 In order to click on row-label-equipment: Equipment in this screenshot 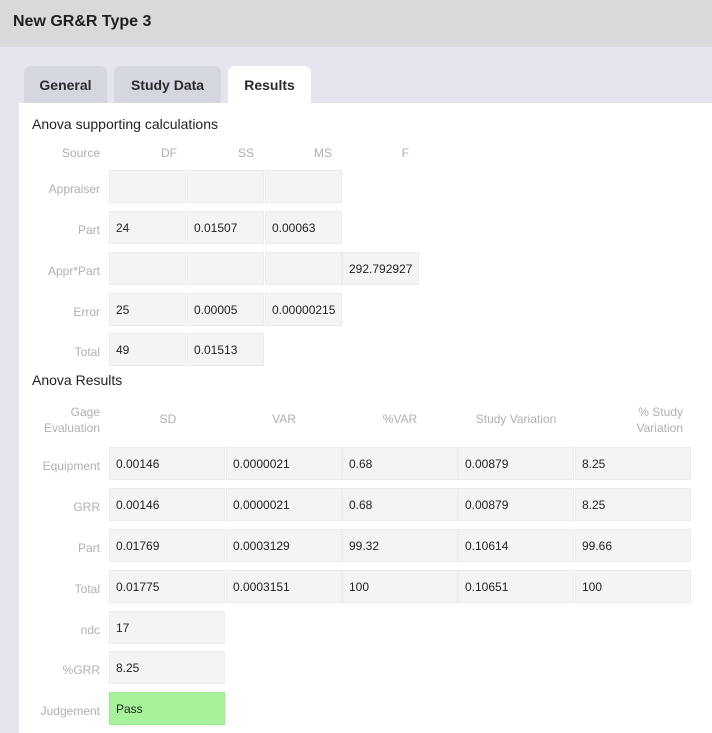, I will do `click(71, 466)`.